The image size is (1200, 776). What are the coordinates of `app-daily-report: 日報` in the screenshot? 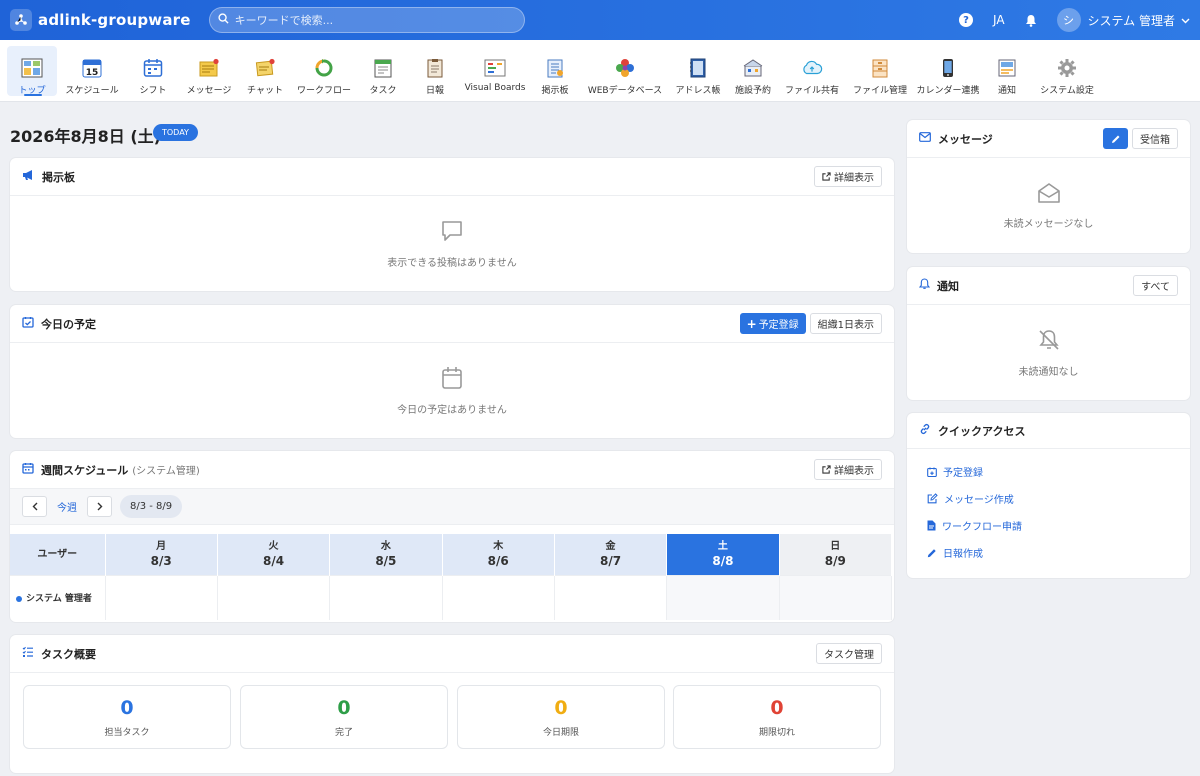 It's located at (435, 71).